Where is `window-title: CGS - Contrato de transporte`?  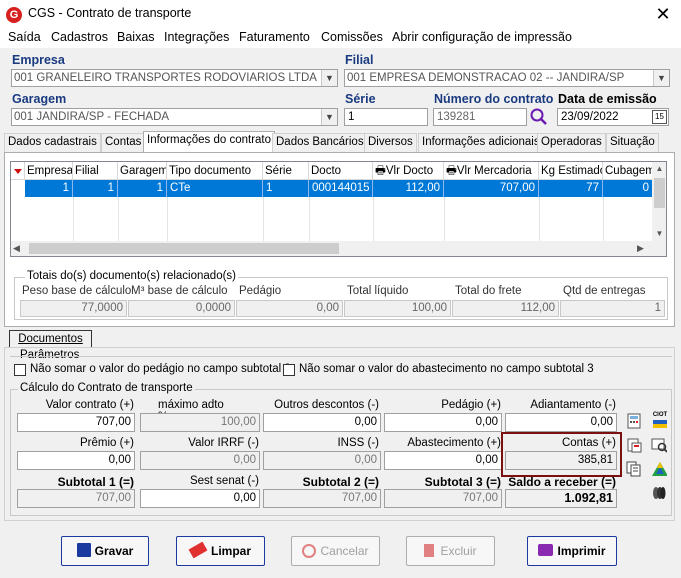
window-title: CGS - Contrato de transporte is located at coordinates (110, 13).